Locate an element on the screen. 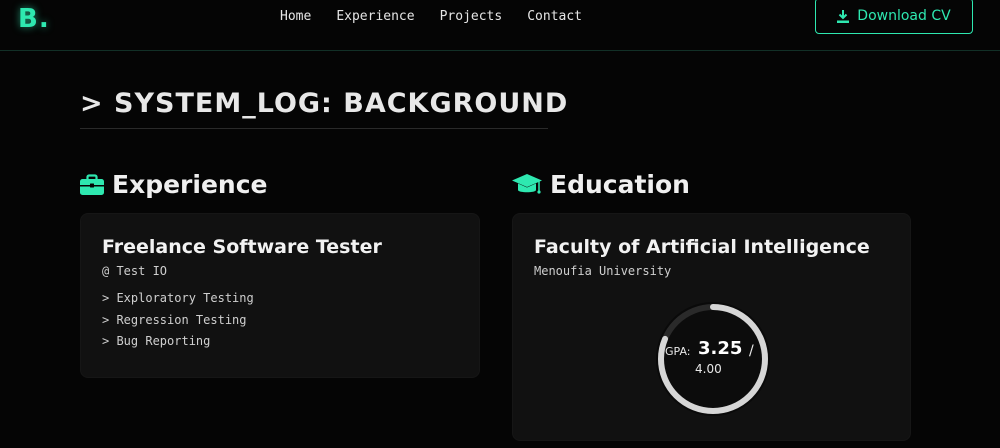 The width and height of the screenshot is (1000, 448). education-heading: Education is located at coordinates (601, 184).